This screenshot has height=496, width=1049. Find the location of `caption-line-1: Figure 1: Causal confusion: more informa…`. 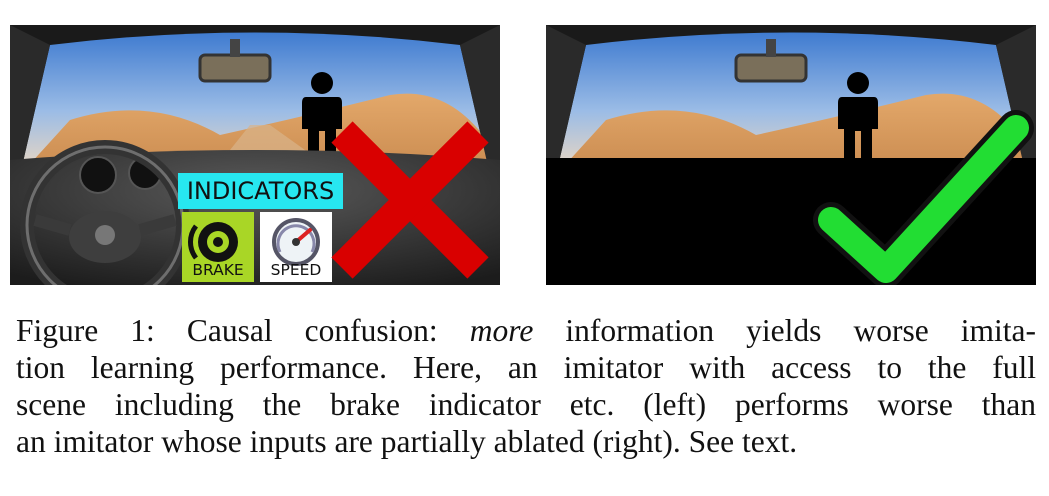

caption-line-1: Figure 1: Causal confusion: more informa… is located at coordinates (526, 330).